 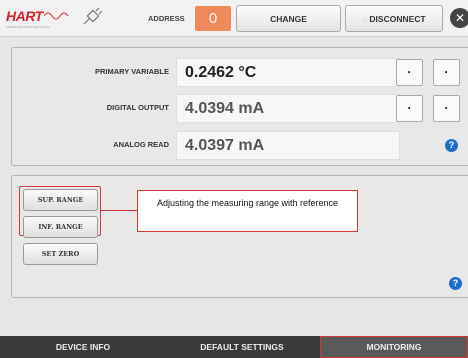 I want to click on hart-logo: HART COMMUNICATION PROTOCOL, so click(x=37, y=18).